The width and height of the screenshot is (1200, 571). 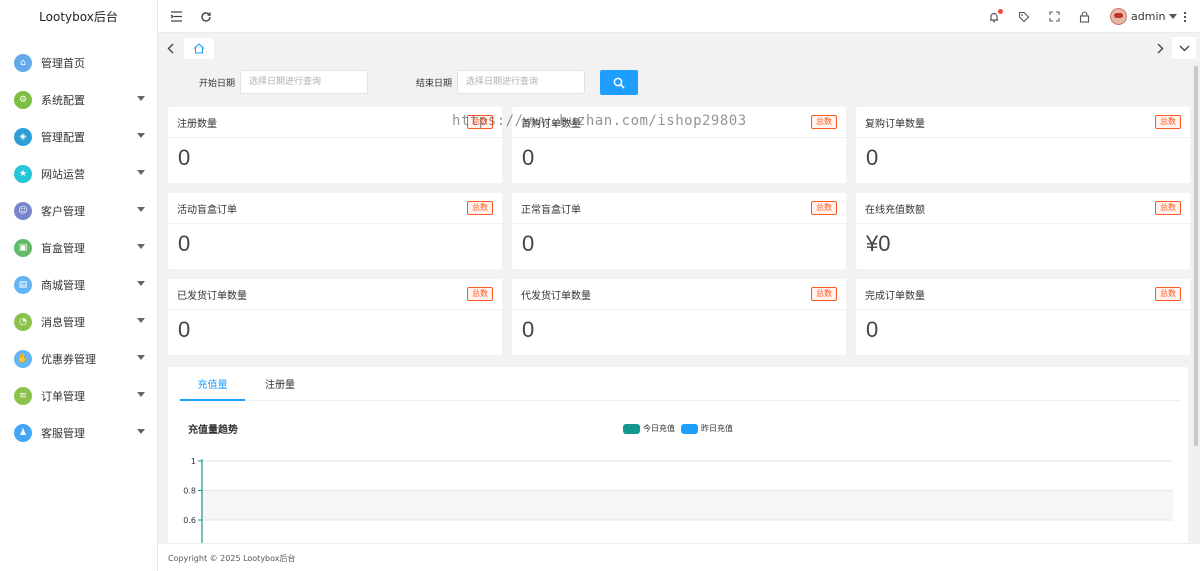 I want to click on stat-card: 复购订单数量 总数 0, so click(x=1023, y=145).